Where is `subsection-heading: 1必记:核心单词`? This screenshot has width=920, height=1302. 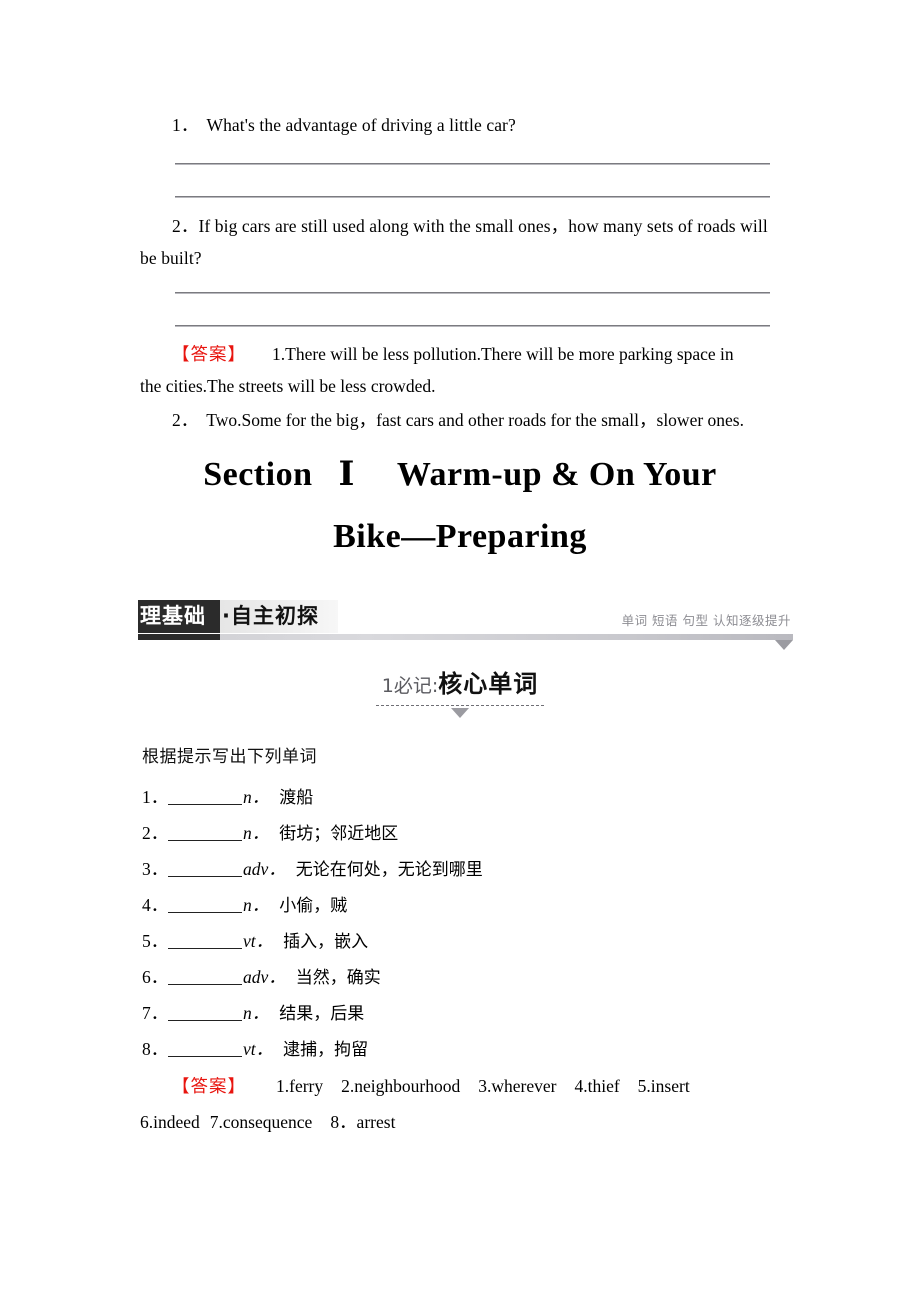 subsection-heading: 1必记:核心单词 is located at coordinates (460, 691).